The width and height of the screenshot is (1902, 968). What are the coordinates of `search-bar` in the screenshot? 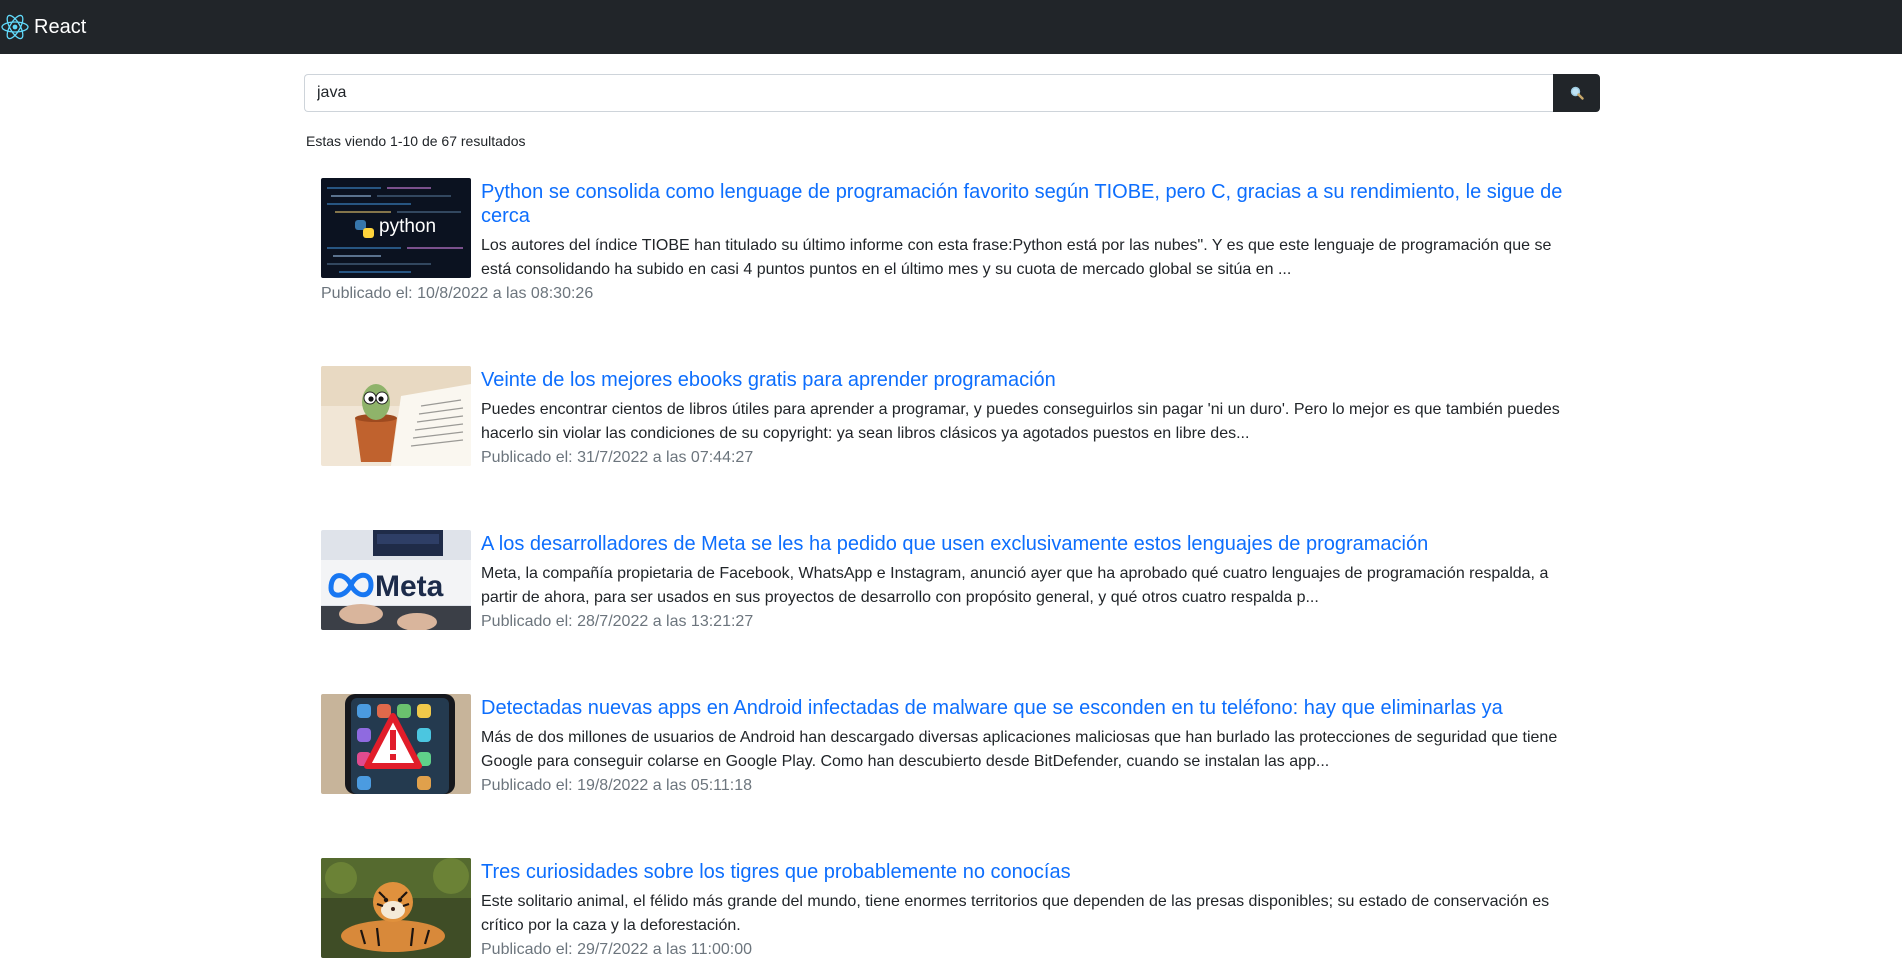 It's located at (952, 93).